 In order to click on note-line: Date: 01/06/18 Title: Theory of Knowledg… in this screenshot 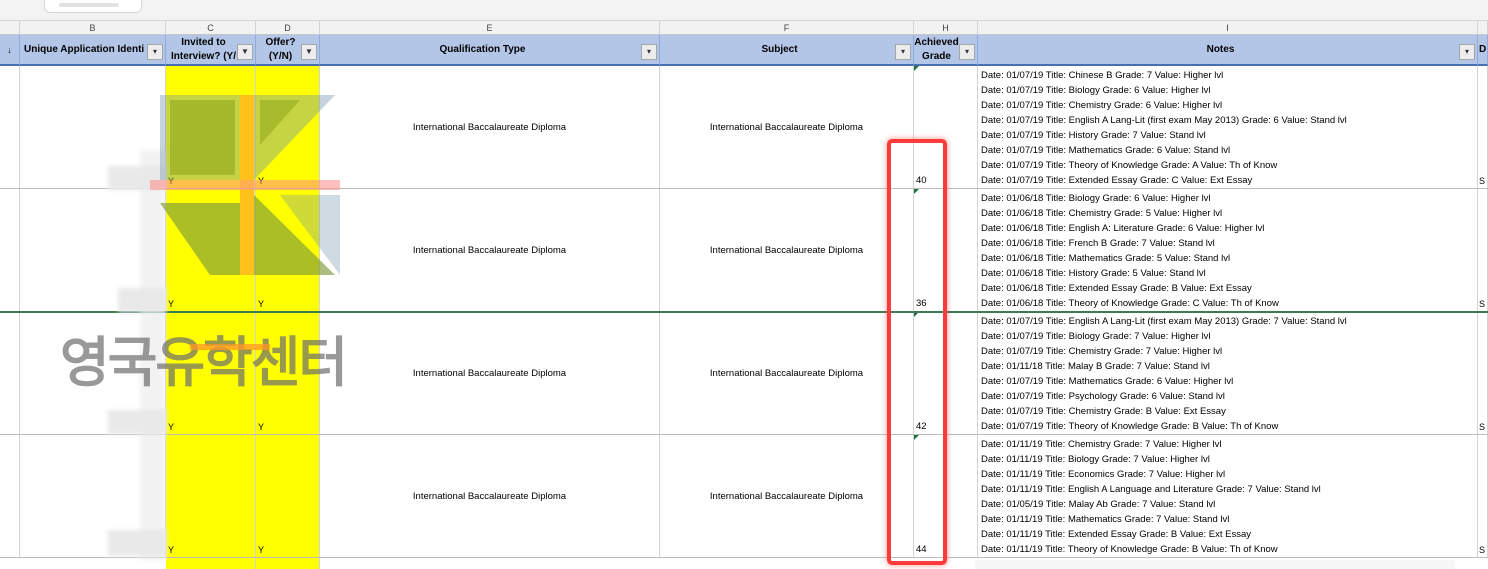, I will do `click(1130, 303)`.